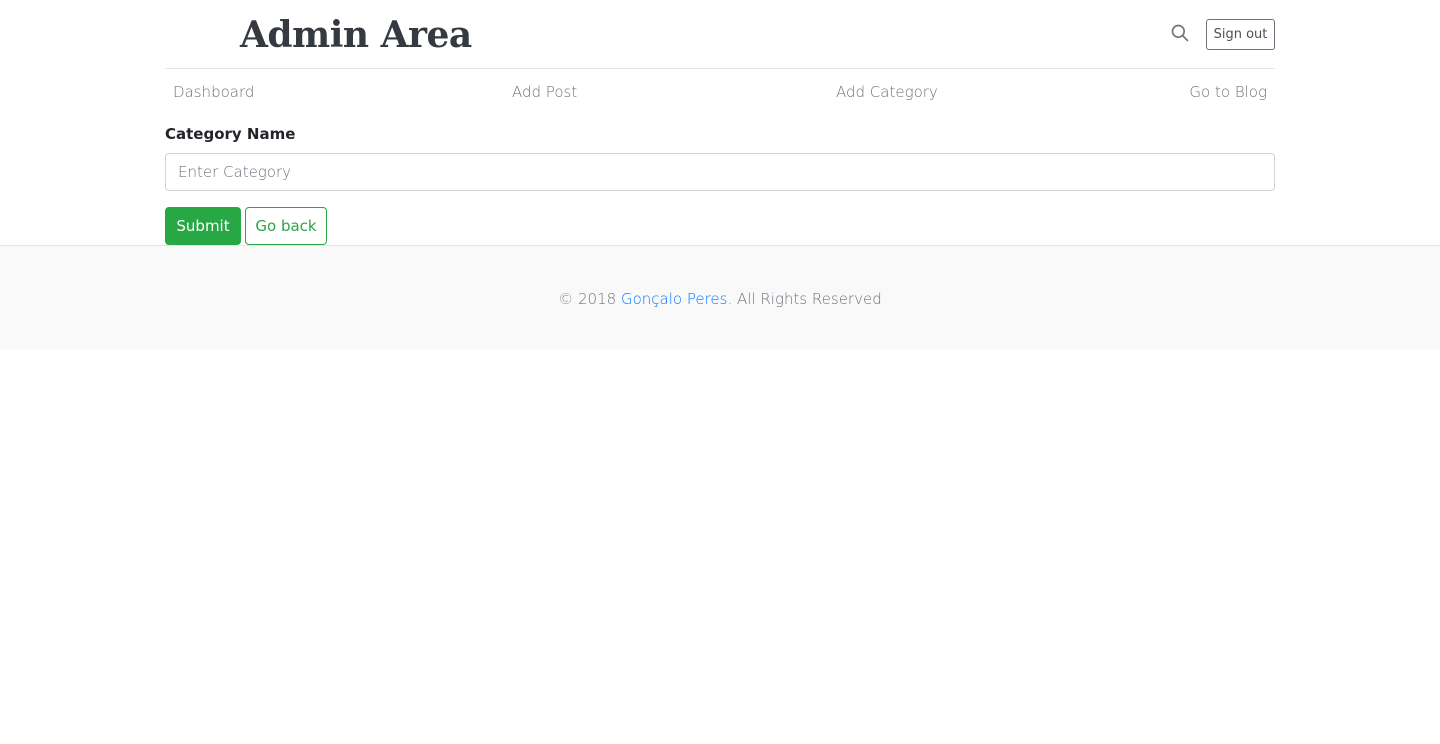 The width and height of the screenshot is (1440, 744). What do you see at coordinates (674, 299) in the screenshot?
I see `author-link: Gonçalo Peres` at bounding box center [674, 299].